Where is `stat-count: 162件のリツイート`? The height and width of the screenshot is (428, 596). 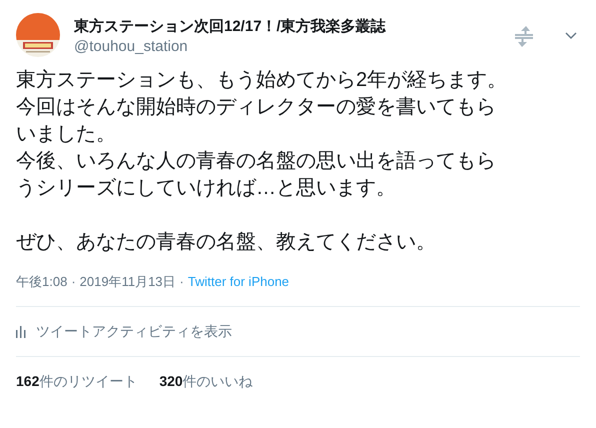
stat-count: 162件のリツイート is located at coordinates (77, 381).